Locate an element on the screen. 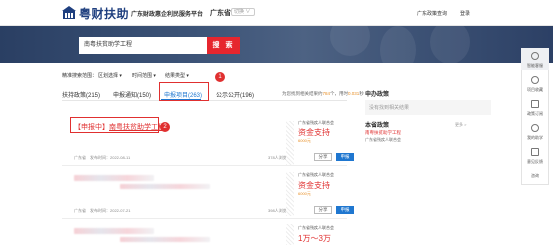  logo-icon is located at coordinates (69, 12).